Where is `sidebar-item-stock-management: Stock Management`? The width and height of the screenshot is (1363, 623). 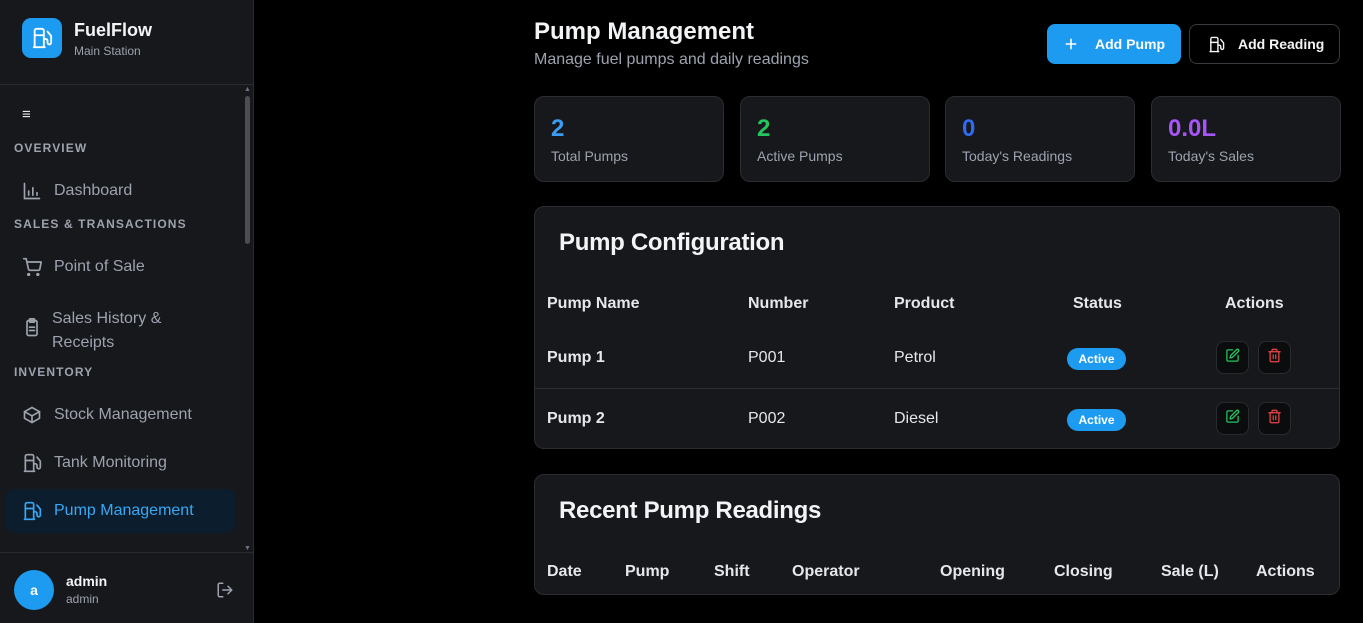
sidebar-item-stock-management: Stock Management is located at coordinates (120, 415).